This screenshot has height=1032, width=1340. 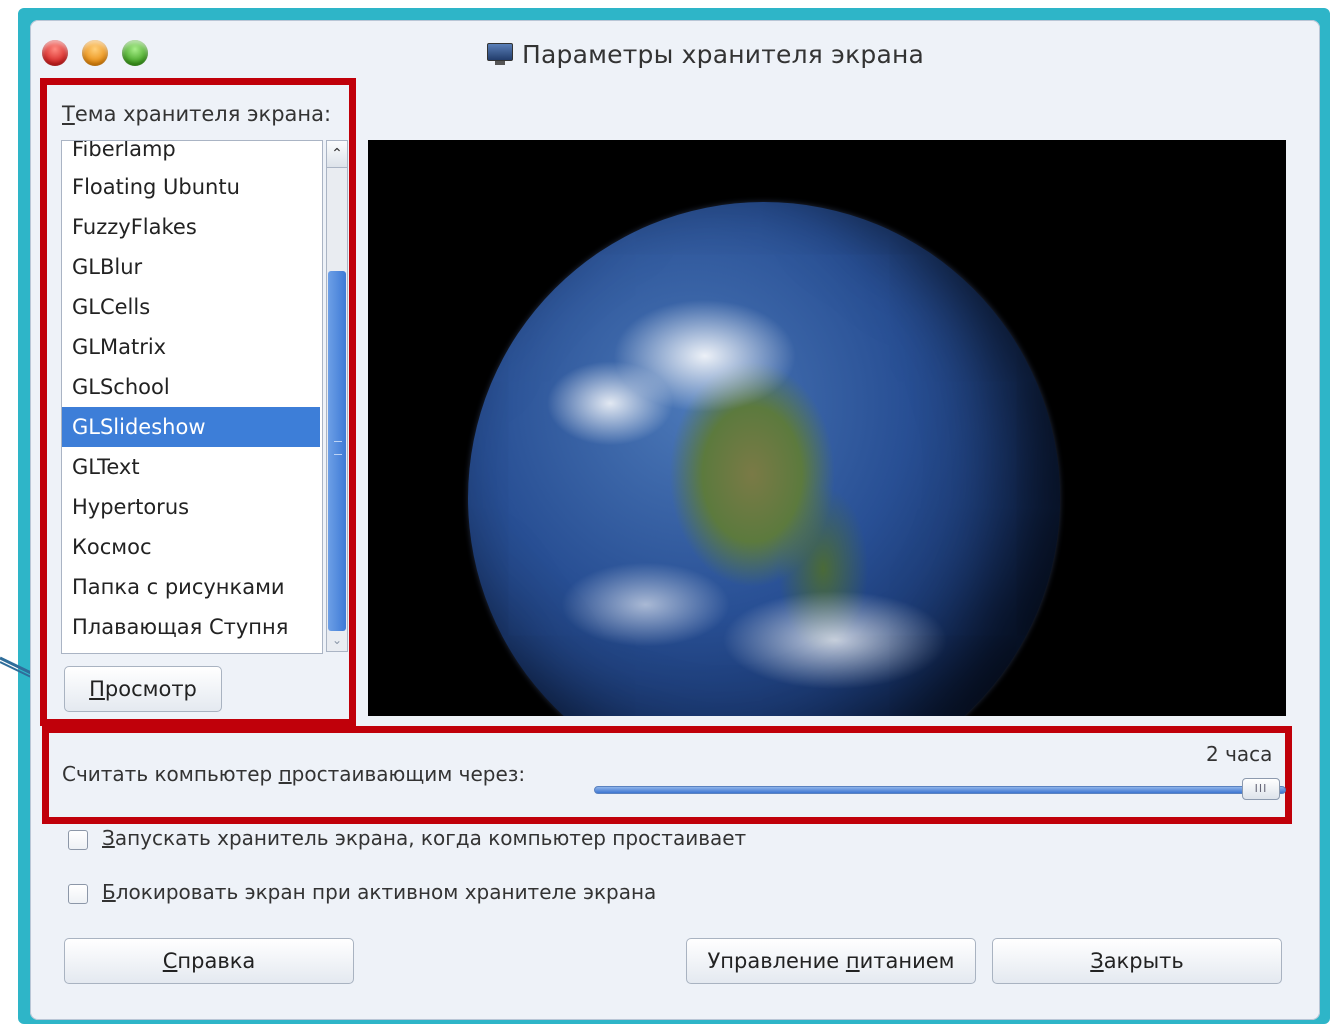 I want to click on minimize-window-button, so click(x=95, y=53).